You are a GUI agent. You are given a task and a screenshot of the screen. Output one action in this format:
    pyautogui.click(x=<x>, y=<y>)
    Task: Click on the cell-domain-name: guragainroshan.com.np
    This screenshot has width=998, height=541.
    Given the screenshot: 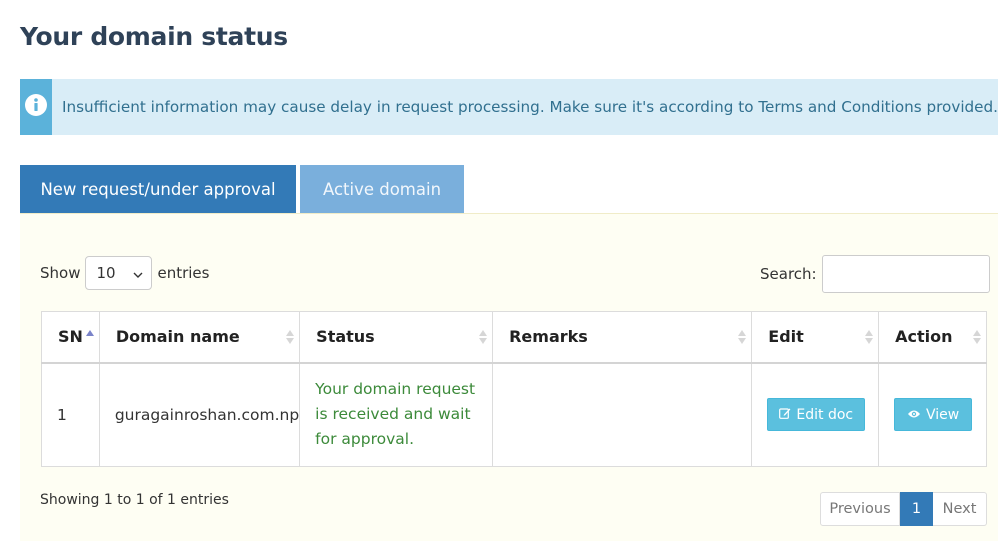 What is the action you would take?
    pyautogui.click(x=199, y=414)
    